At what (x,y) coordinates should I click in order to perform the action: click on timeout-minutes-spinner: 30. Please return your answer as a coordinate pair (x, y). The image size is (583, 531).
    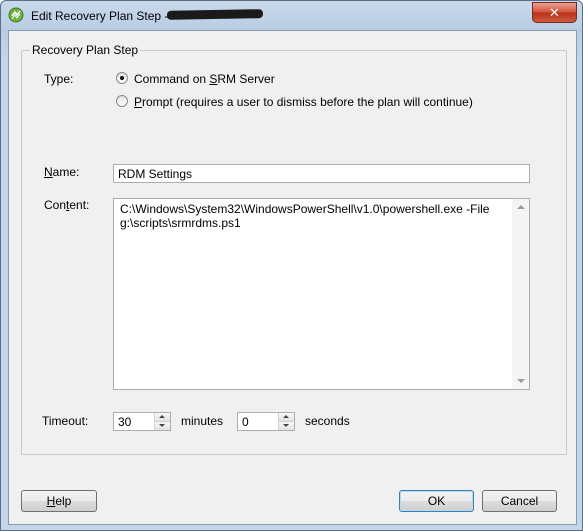
    Looking at the image, I should click on (142, 421).